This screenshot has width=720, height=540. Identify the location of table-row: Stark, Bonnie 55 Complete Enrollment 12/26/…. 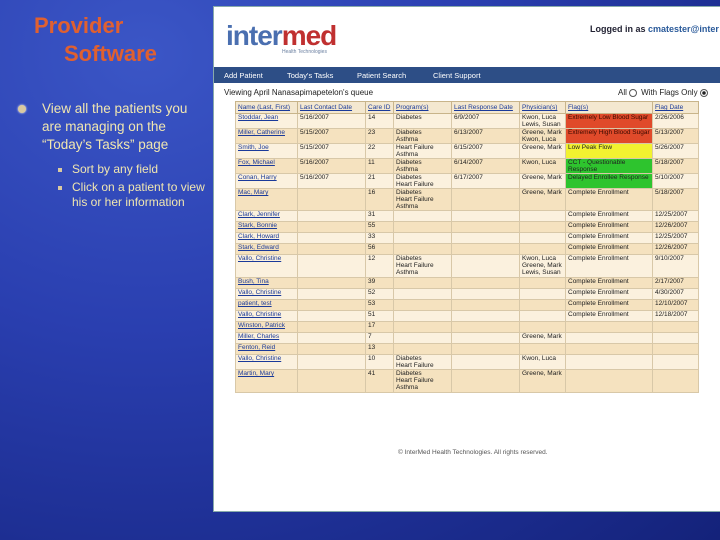
(467, 227).